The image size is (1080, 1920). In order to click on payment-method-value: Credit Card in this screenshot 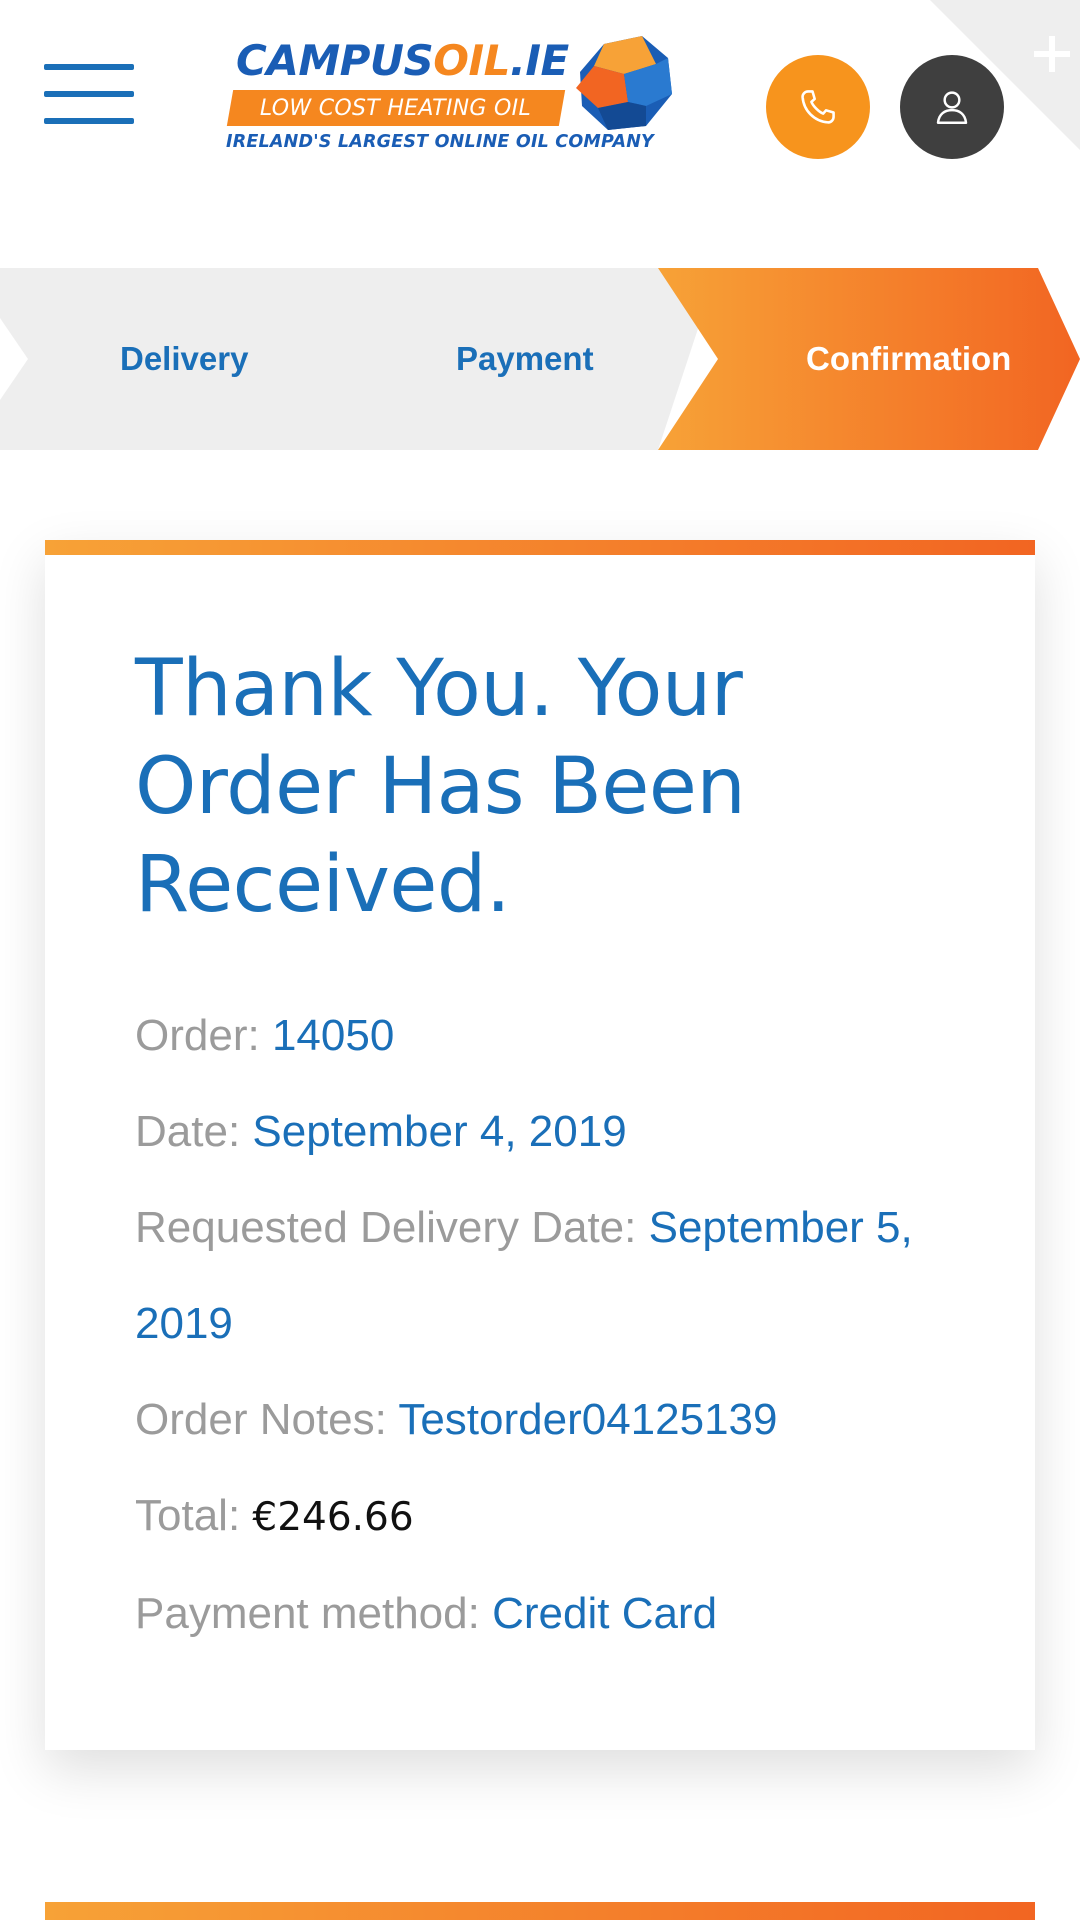, I will do `click(605, 1613)`.